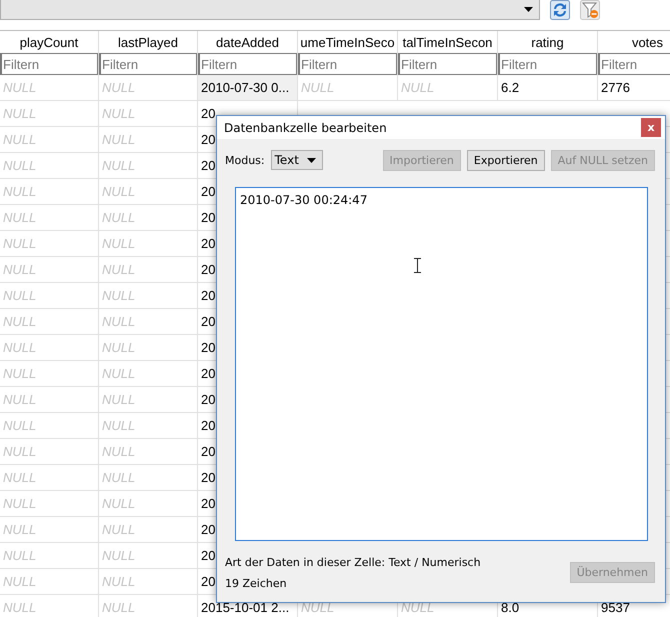  Describe the element at coordinates (505, 160) in the screenshot. I see `dialog-button: Exportieren` at that location.